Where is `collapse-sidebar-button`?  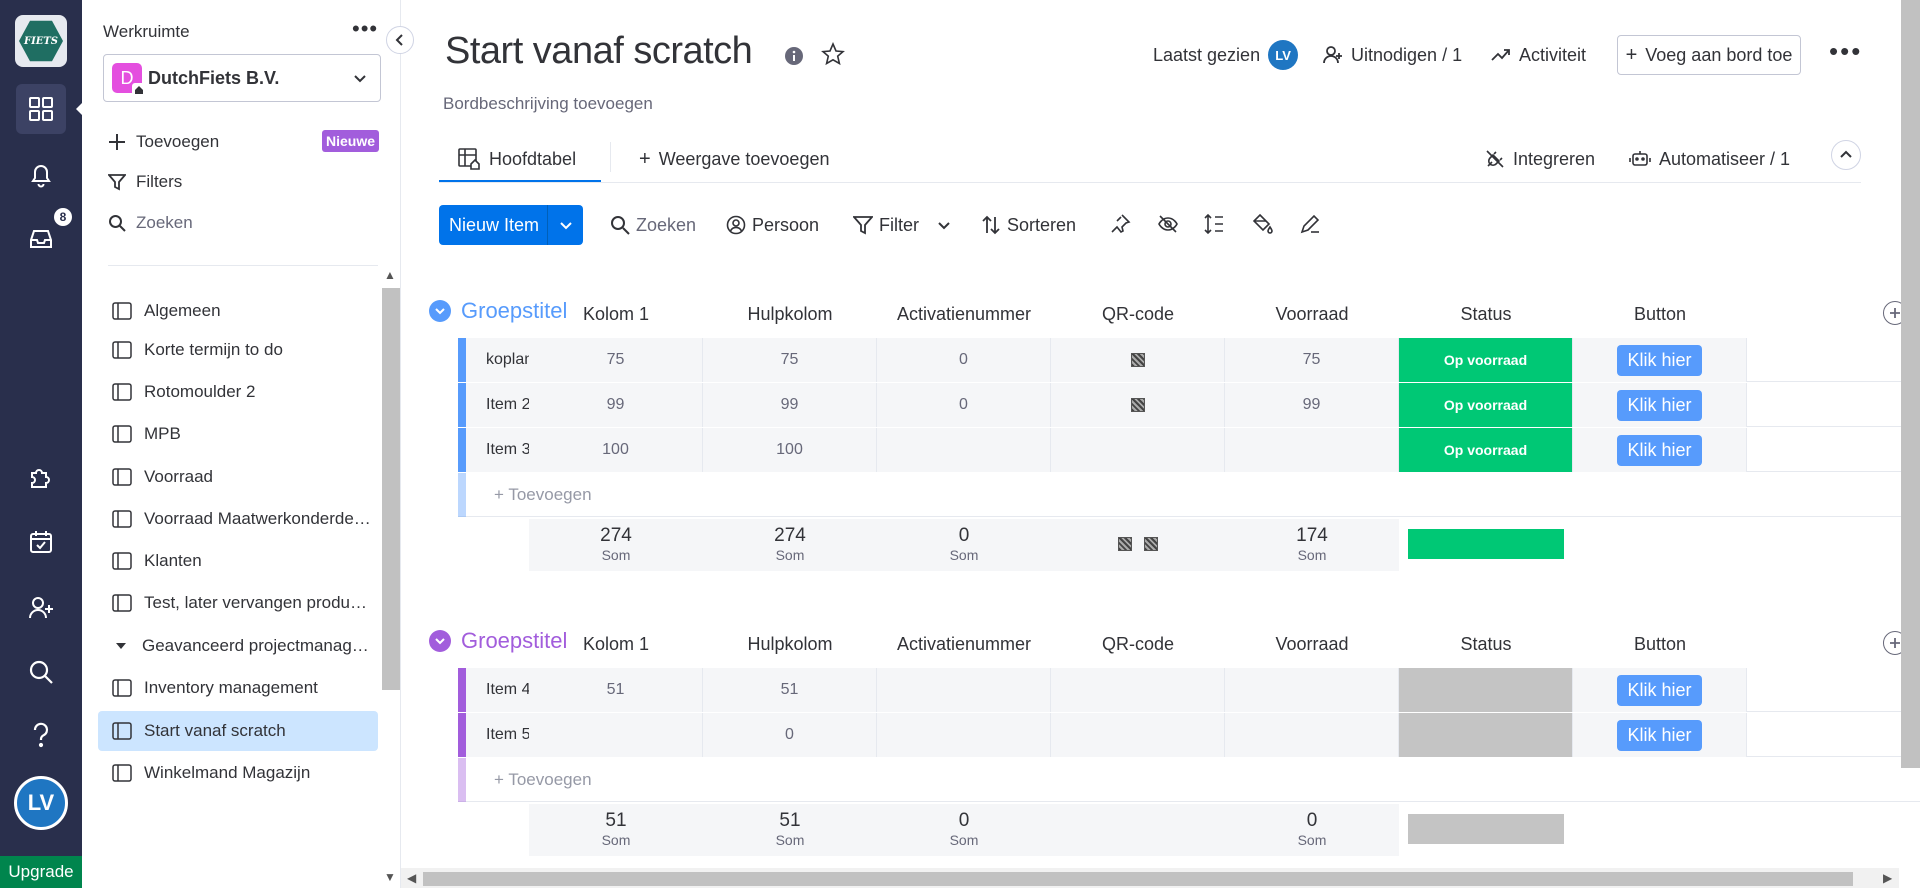 collapse-sidebar-button is located at coordinates (400, 40).